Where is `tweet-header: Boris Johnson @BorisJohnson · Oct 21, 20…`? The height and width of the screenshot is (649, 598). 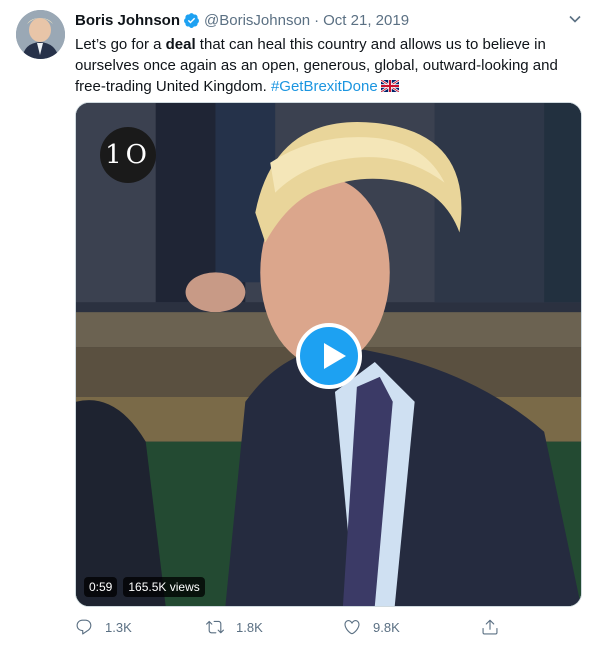 tweet-header: Boris Johnson @BorisJohnson · Oct 21, 20… is located at coordinates (326, 20).